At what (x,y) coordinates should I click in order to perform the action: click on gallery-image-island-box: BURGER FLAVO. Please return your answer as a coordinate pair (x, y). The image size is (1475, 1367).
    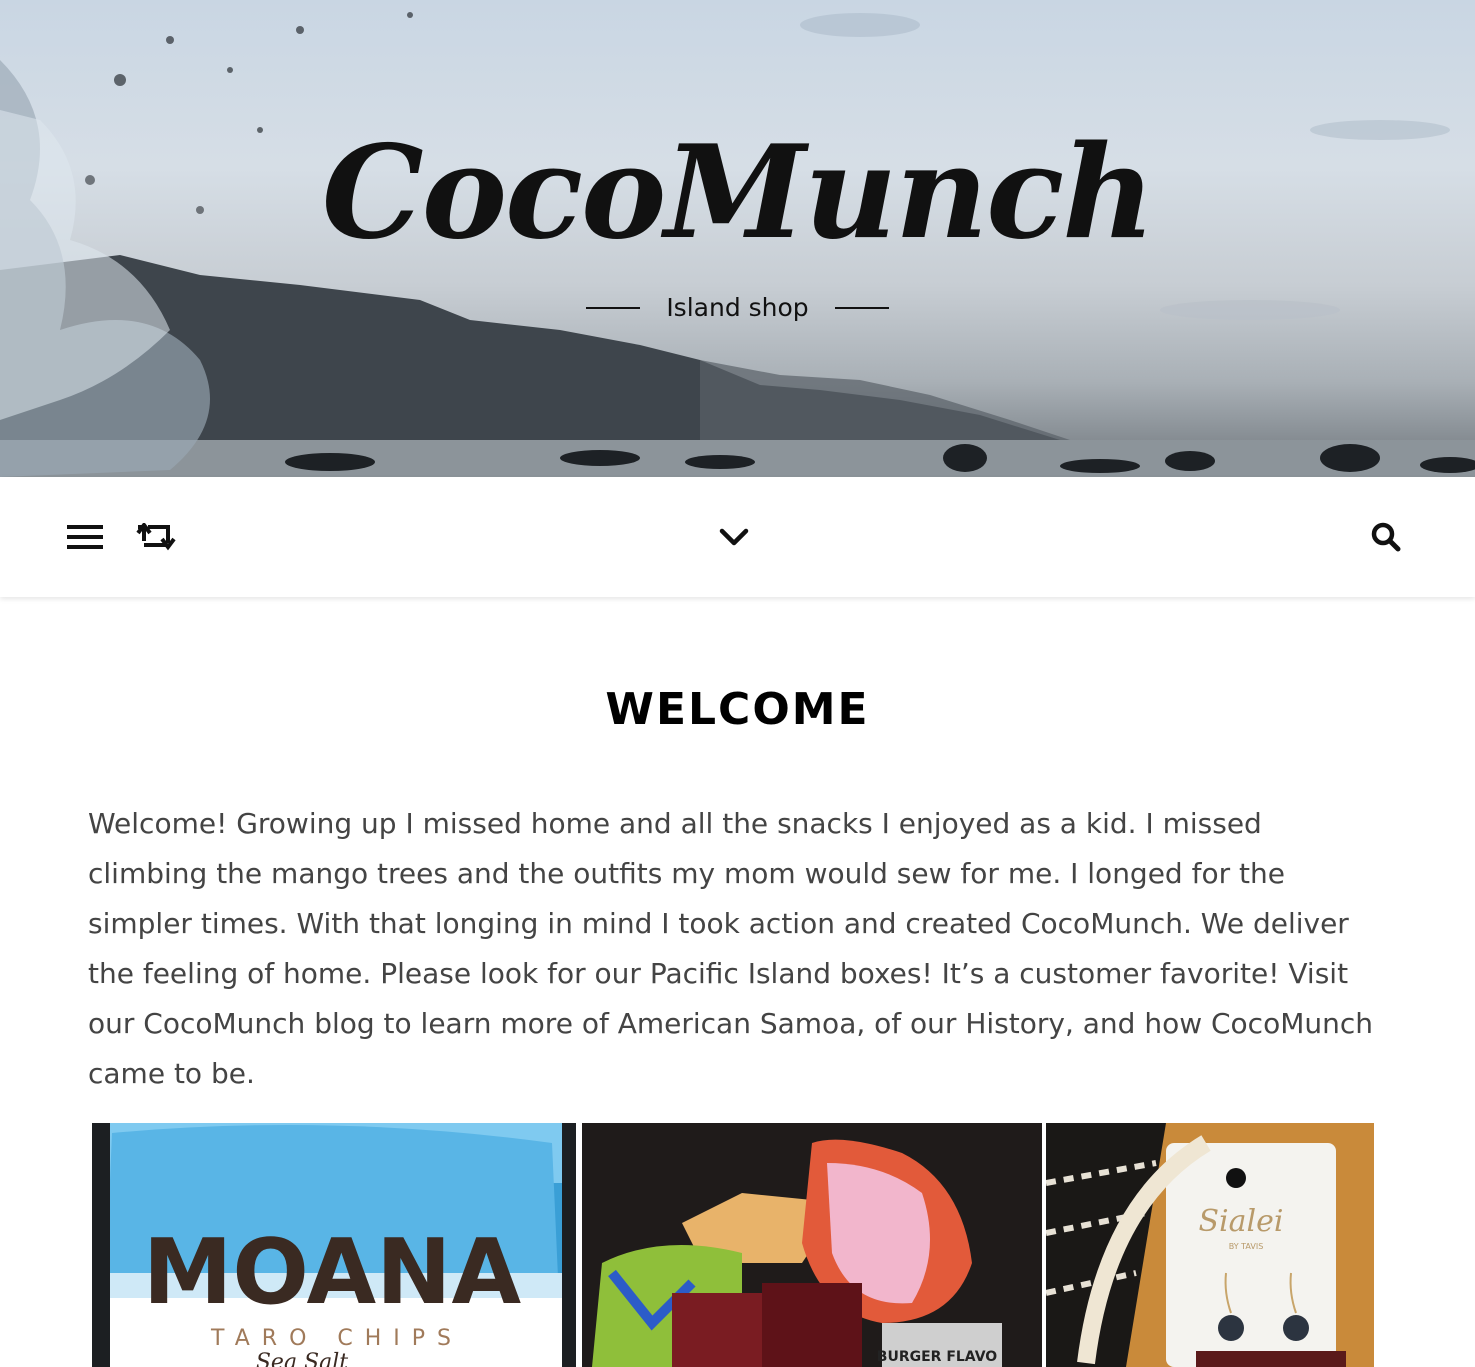
    Looking at the image, I should click on (812, 1245).